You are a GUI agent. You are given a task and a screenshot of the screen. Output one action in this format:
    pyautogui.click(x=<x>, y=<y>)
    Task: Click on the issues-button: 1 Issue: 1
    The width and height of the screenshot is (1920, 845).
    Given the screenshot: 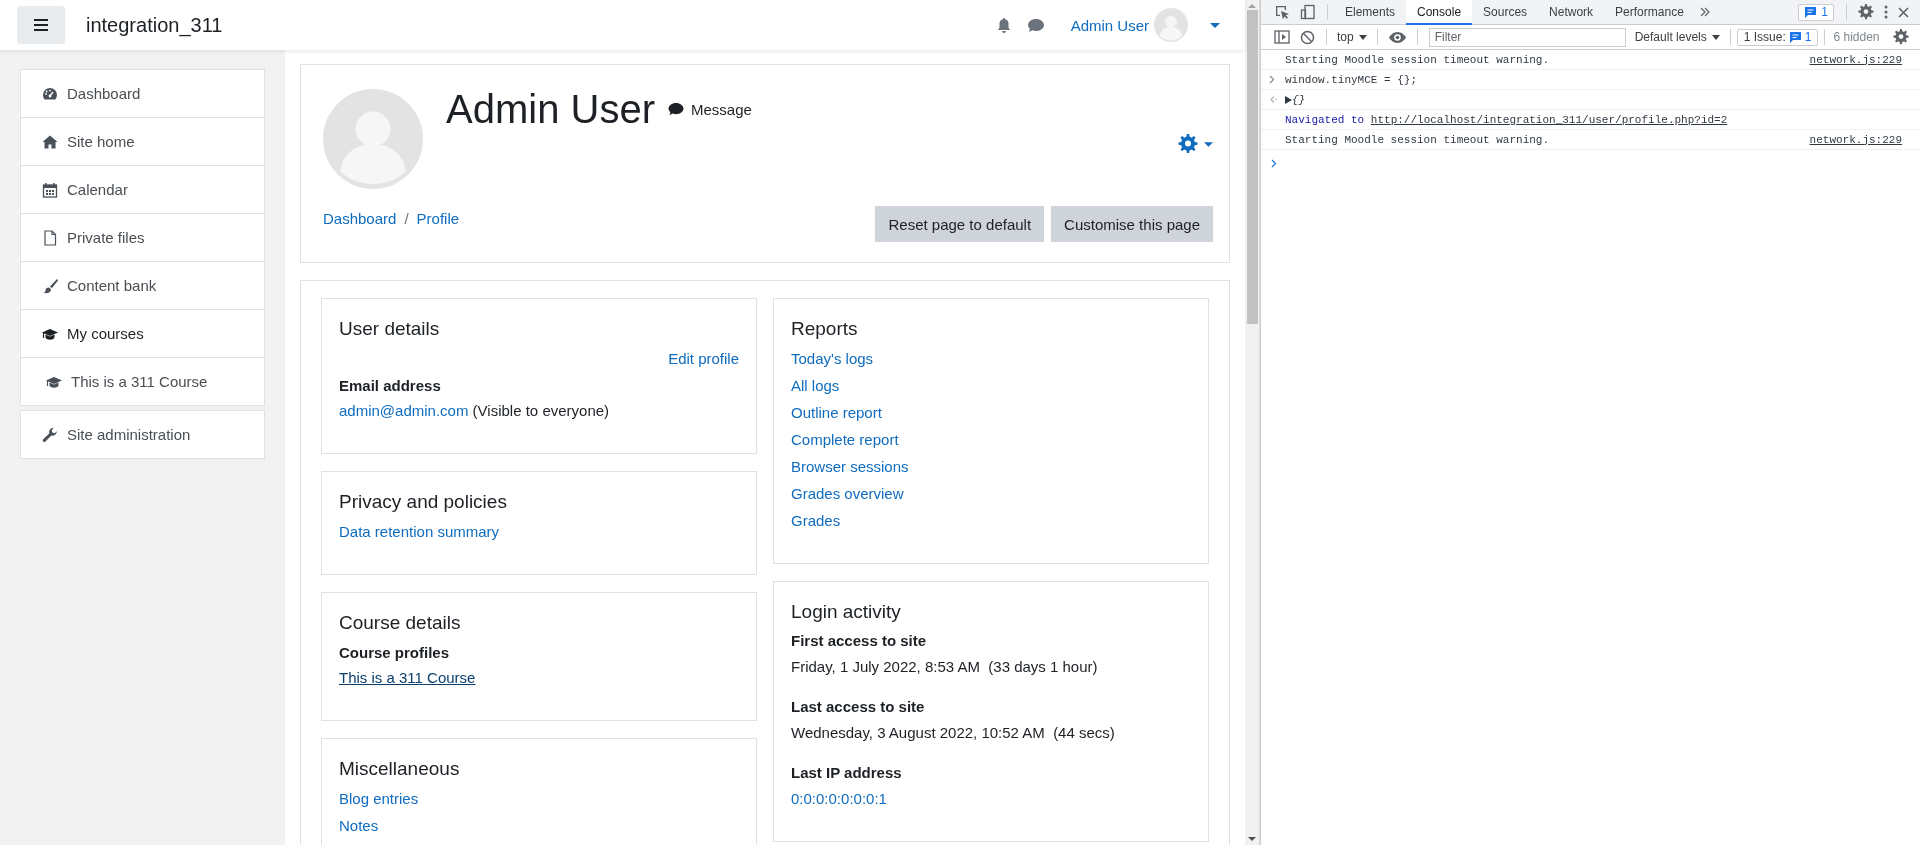 What is the action you would take?
    pyautogui.click(x=1777, y=37)
    